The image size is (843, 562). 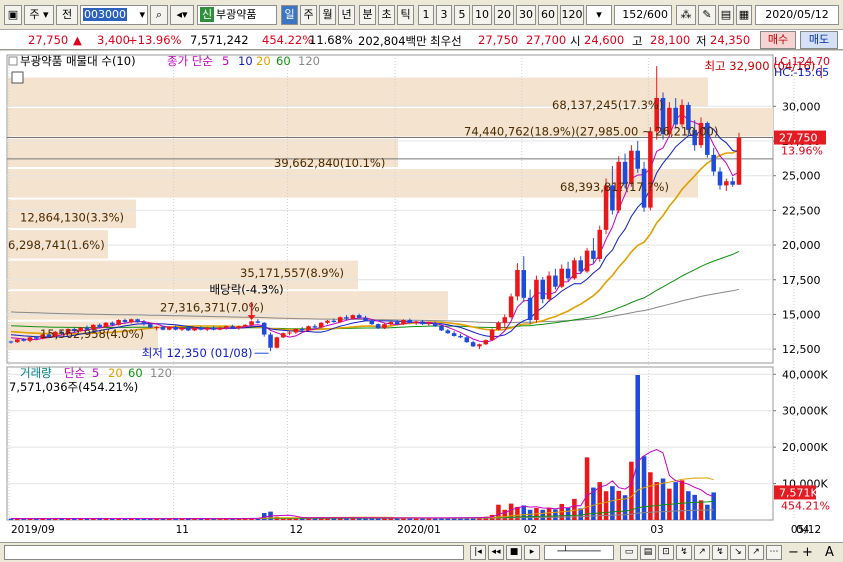 What do you see at coordinates (686, 15) in the screenshot?
I see `link-icon: ⁂` at bounding box center [686, 15].